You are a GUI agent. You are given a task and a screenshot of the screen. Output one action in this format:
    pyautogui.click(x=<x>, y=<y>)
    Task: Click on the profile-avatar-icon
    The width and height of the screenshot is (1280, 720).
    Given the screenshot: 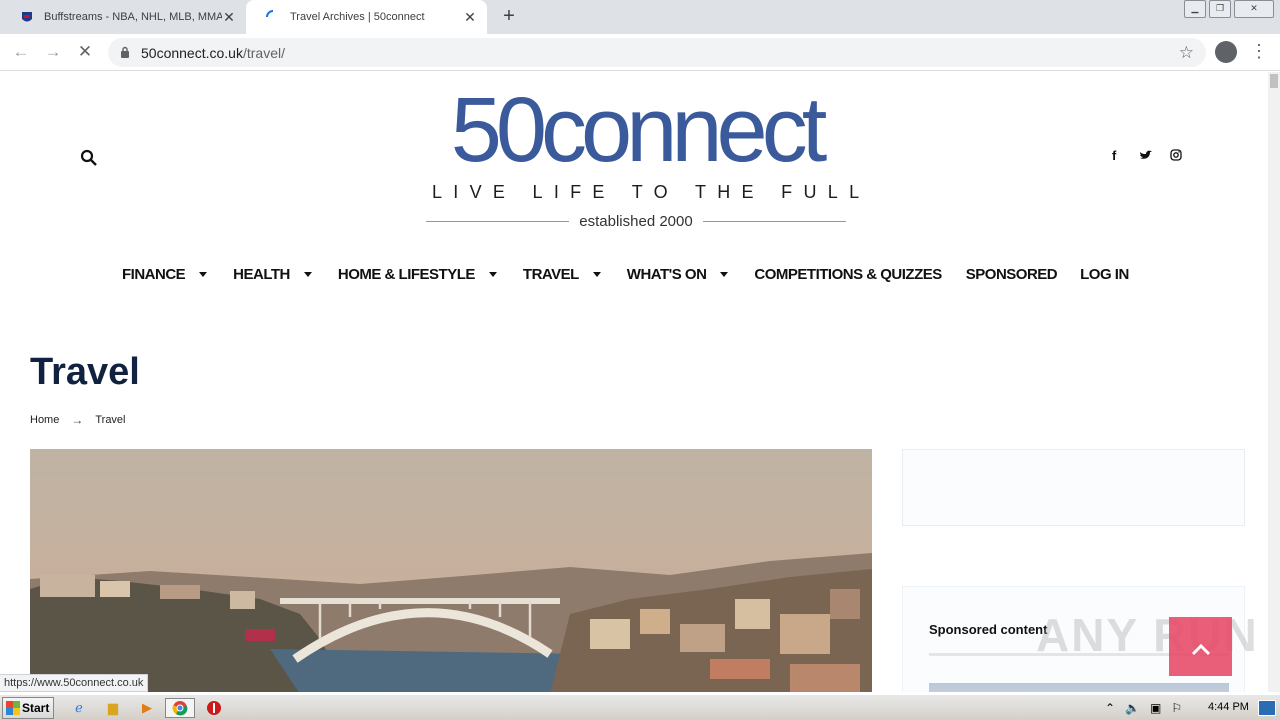 What is the action you would take?
    pyautogui.click(x=1226, y=52)
    